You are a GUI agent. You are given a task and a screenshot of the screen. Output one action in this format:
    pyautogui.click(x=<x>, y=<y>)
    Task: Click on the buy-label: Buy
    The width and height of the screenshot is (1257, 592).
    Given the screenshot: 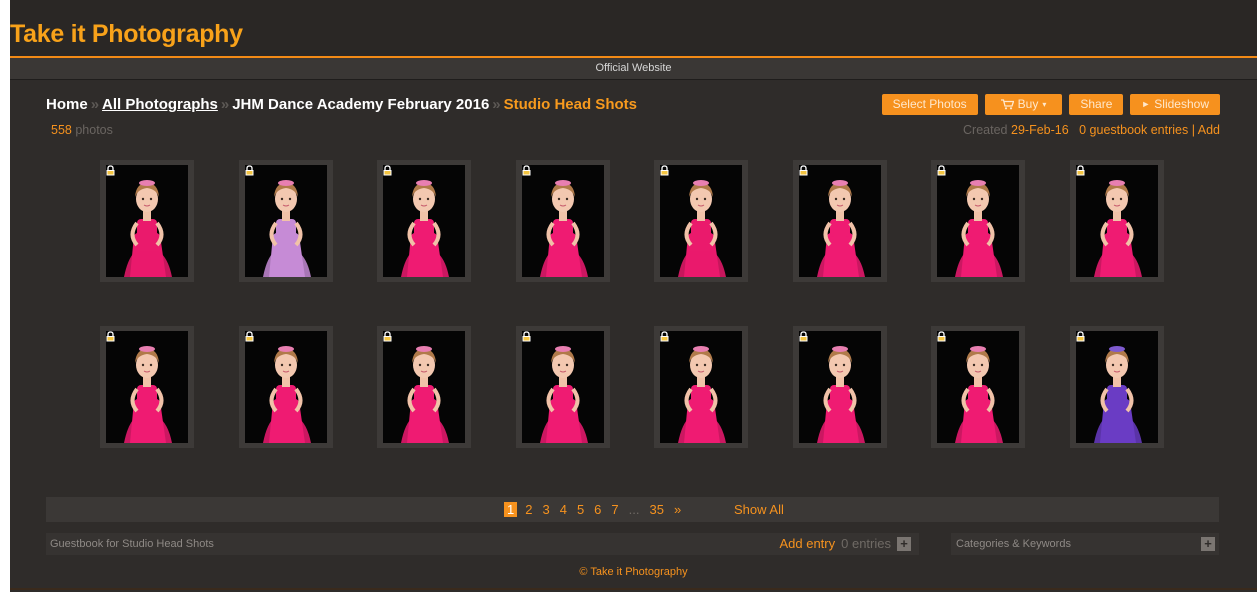 What is the action you would take?
    pyautogui.click(x=1028, y=104)
    